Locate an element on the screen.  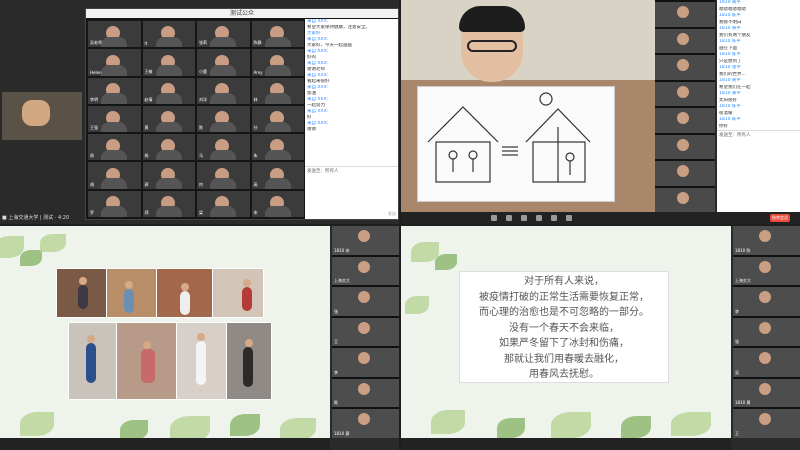
participant-name: 李 is located at coordinates (737, 311).